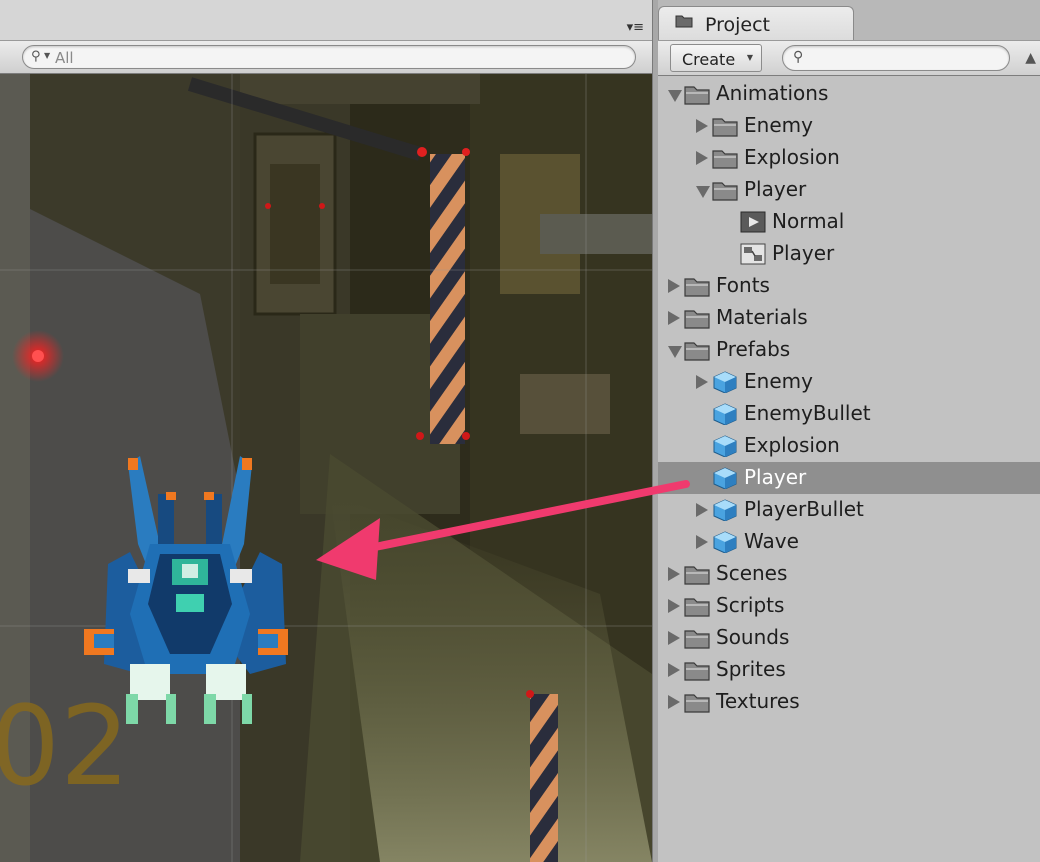 This screenshot has width=1040, height=862. What do you see at coordinates (65, 746) in the screenshot?
I see `runway-marking: 02` at bounding box center [65, 746].